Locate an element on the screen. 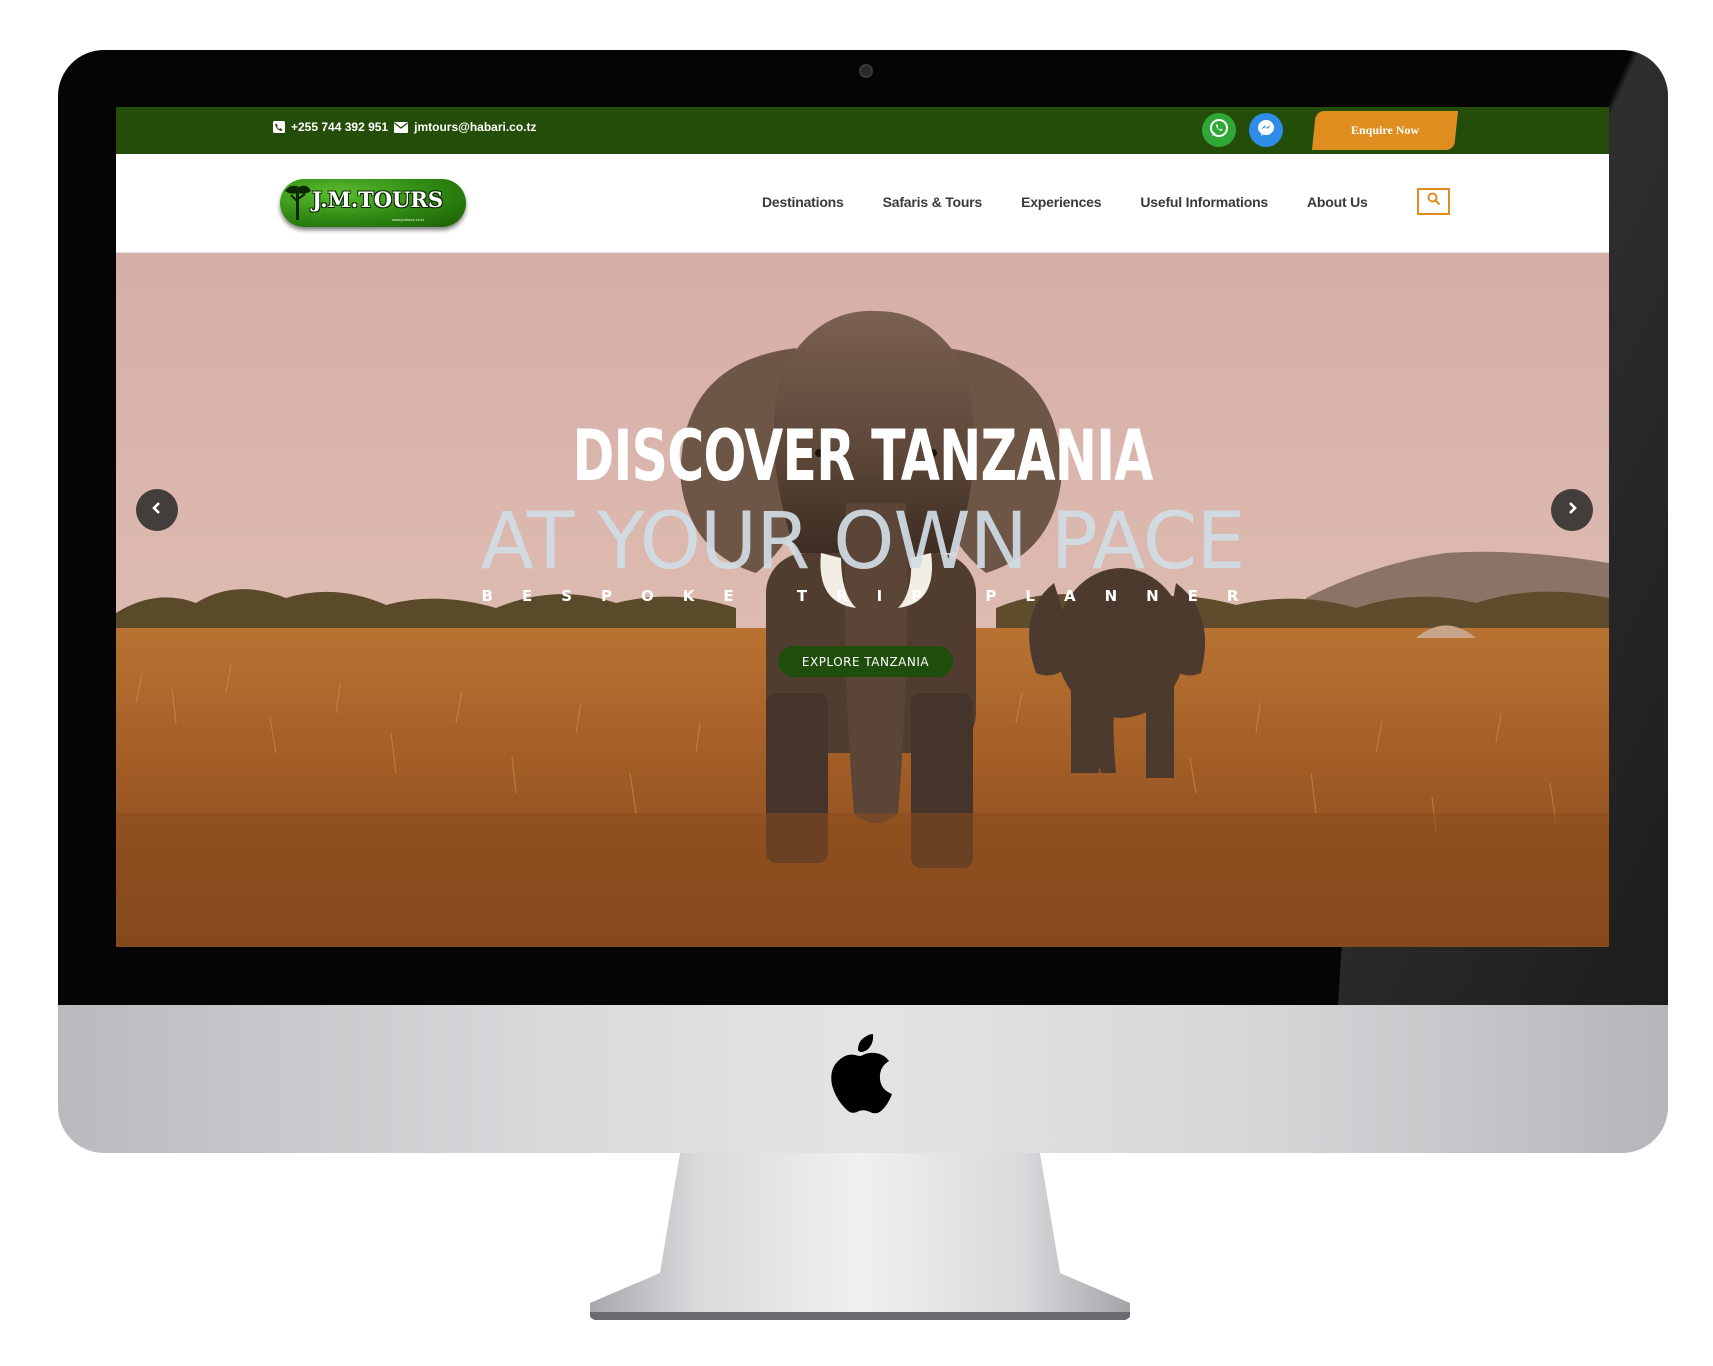  enquire-now-label: Enquire Now is located at coordinates (1385, 130).